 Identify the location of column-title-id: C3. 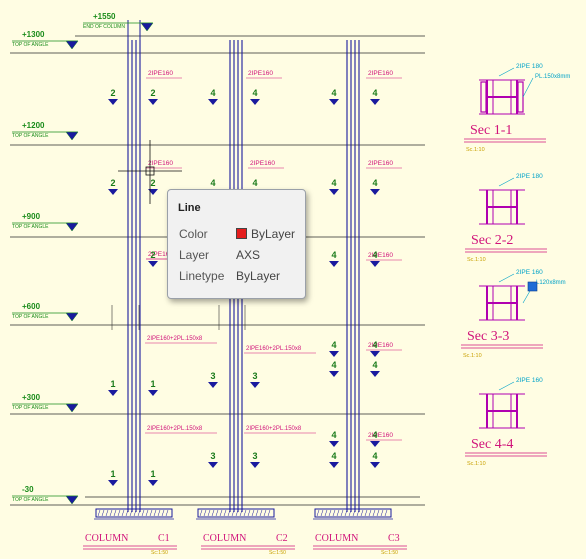
(394, 538).